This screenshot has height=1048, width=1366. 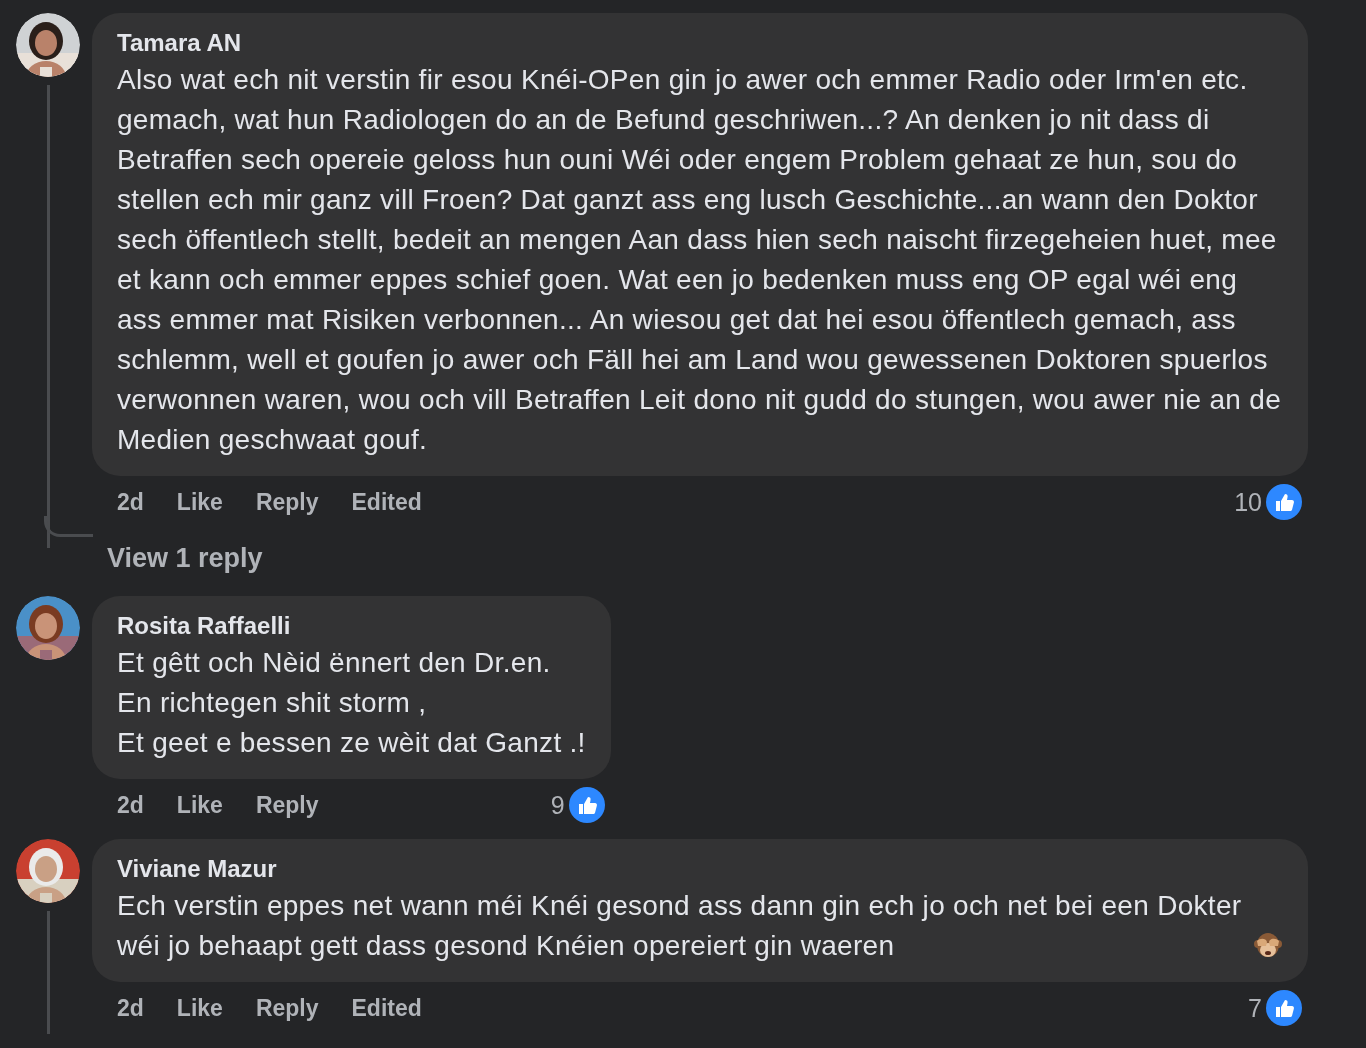 I want to click on author-name: Rosita Raffaelli, so click(x=351, y=626).